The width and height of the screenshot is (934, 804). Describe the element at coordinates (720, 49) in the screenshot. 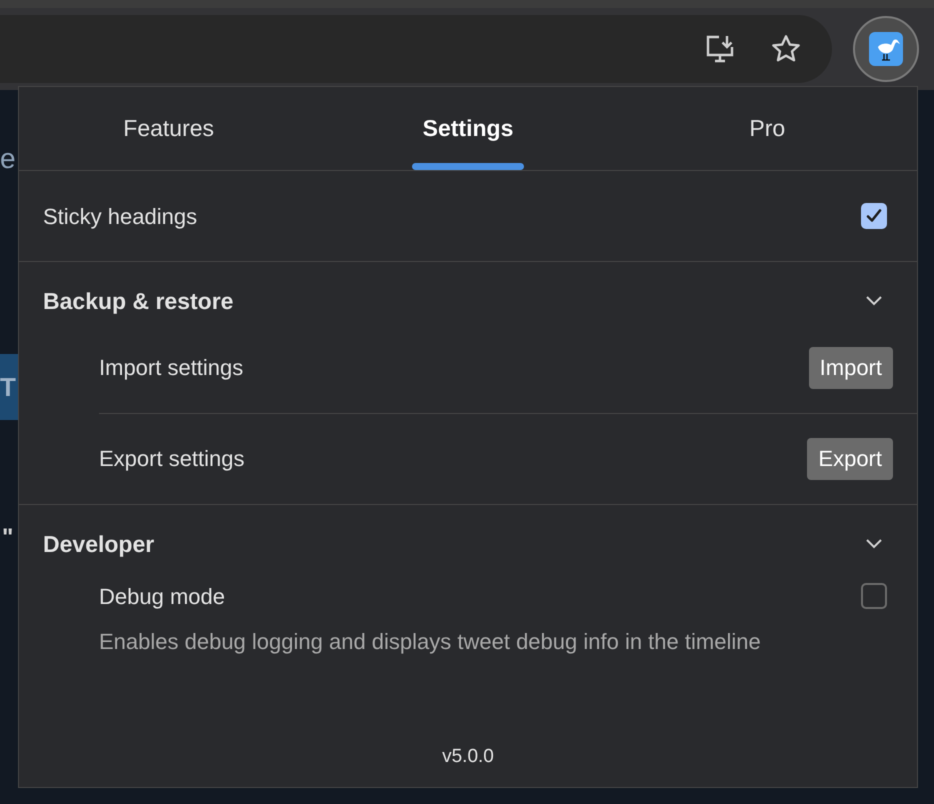

I see `install-icon` at that location.